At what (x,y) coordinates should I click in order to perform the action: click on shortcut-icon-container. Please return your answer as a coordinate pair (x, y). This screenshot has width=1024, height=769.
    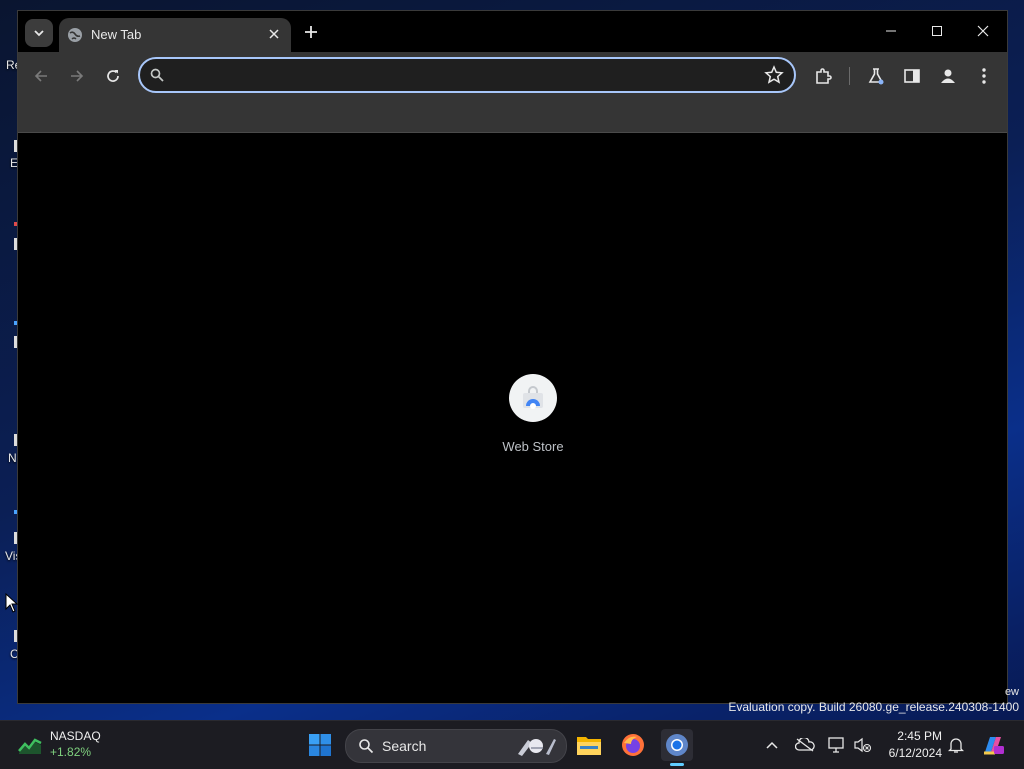
    Looking at the image, I should click on (533, 398).